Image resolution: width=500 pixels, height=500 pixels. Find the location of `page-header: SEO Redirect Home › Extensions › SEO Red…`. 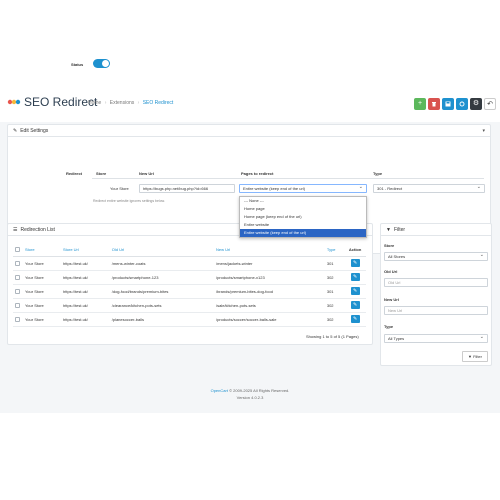

page-header: SEO Redirect Home › Extensions › SEO Red… is located at coordinates (250, 105).